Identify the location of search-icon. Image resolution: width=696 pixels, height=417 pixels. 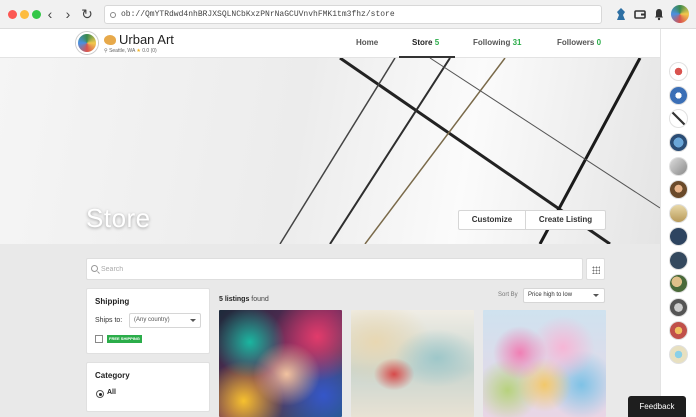
(94, 268).